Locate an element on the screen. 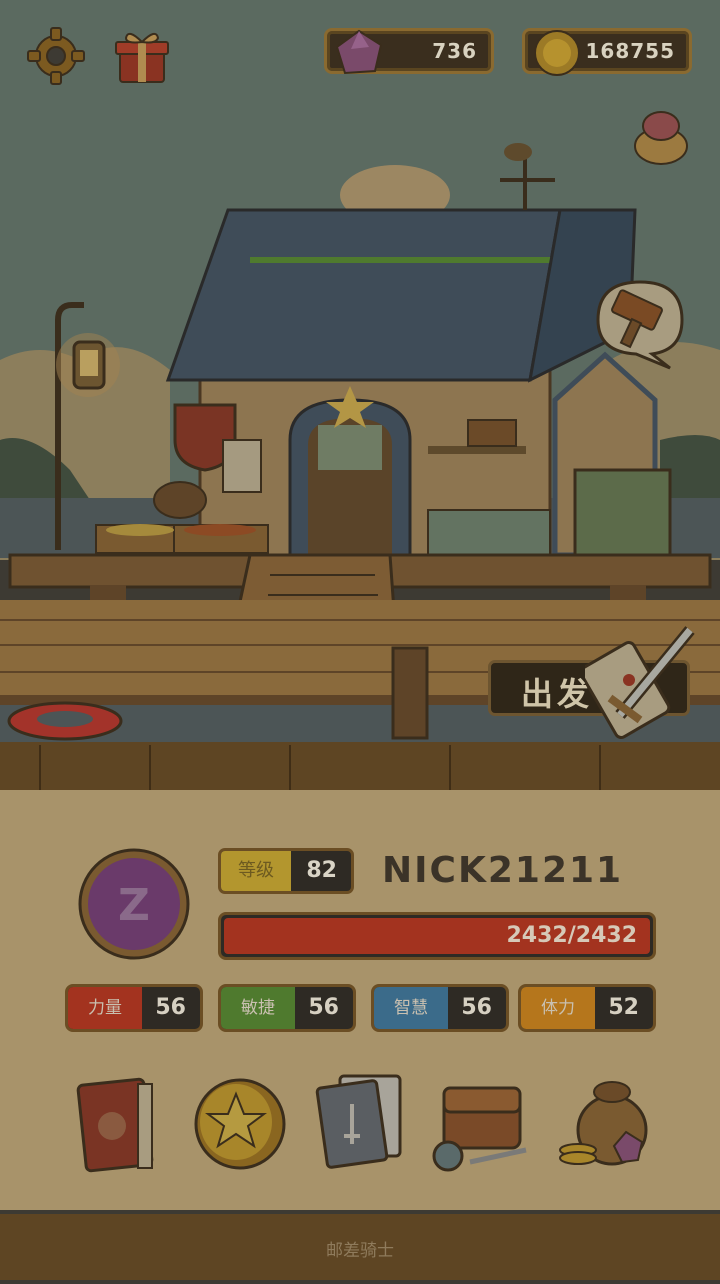 Image resolution: width=720 pixels, height=1284 pixels. bag-icon is located at coordinates (480, 1122).